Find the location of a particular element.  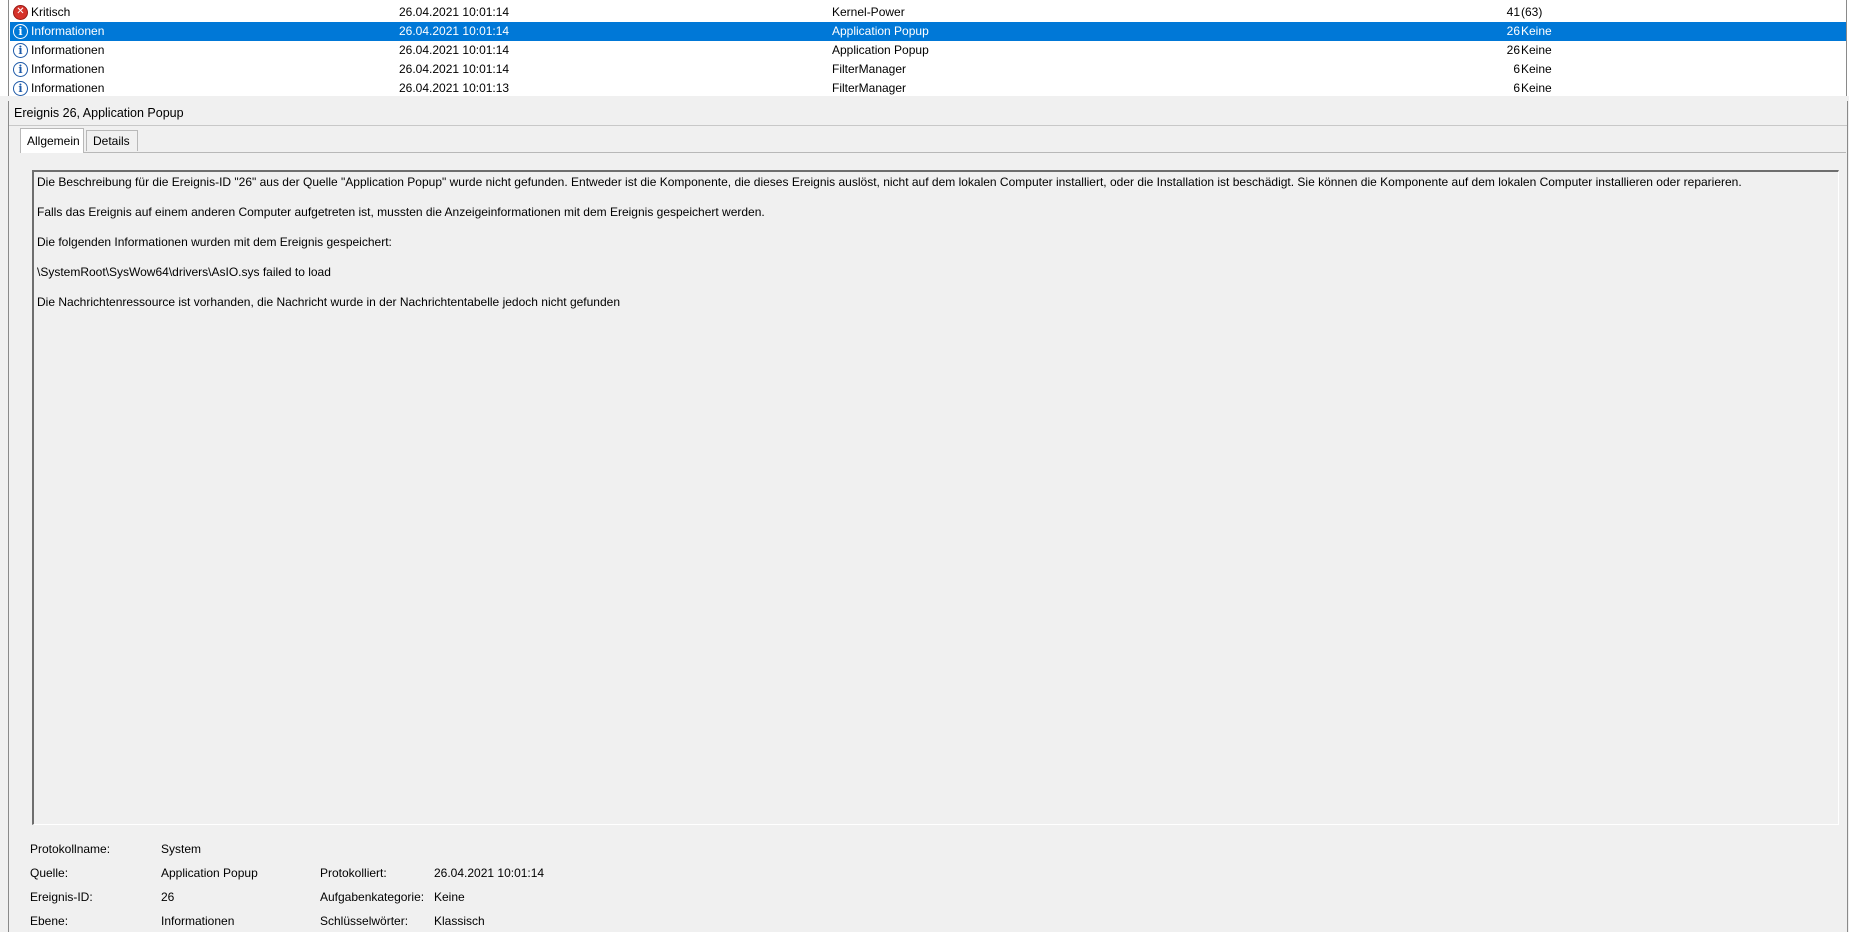

level-label: Ebene: is located at coordinates (49, 921).